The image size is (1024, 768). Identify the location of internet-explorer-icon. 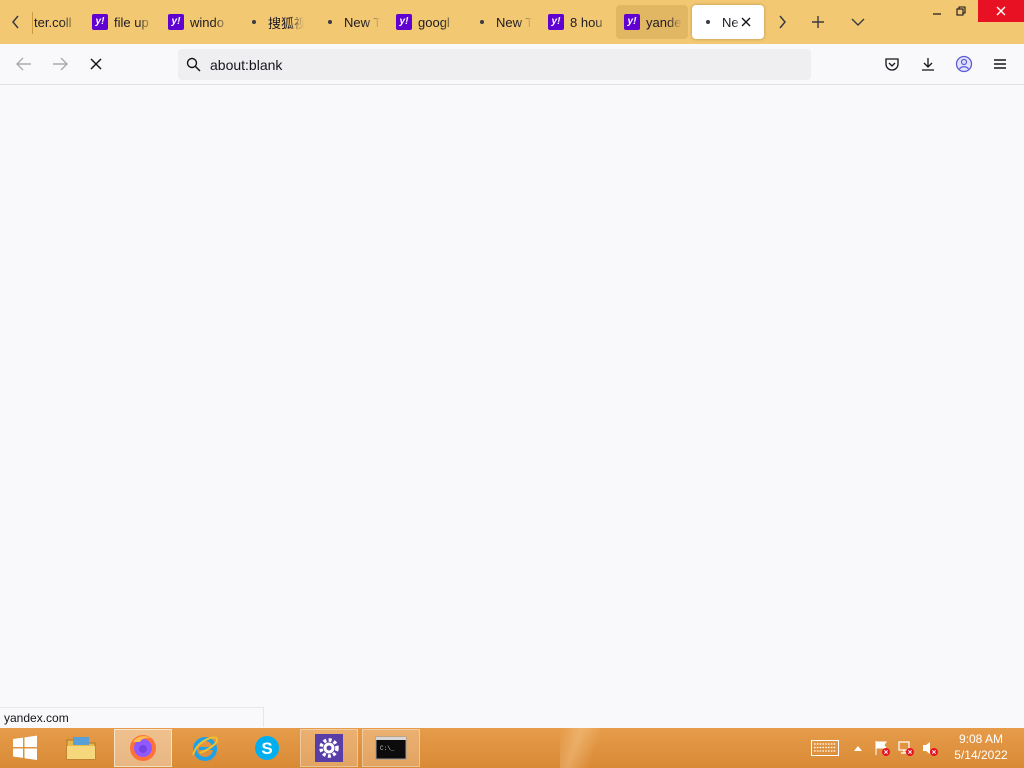
(205, 748).